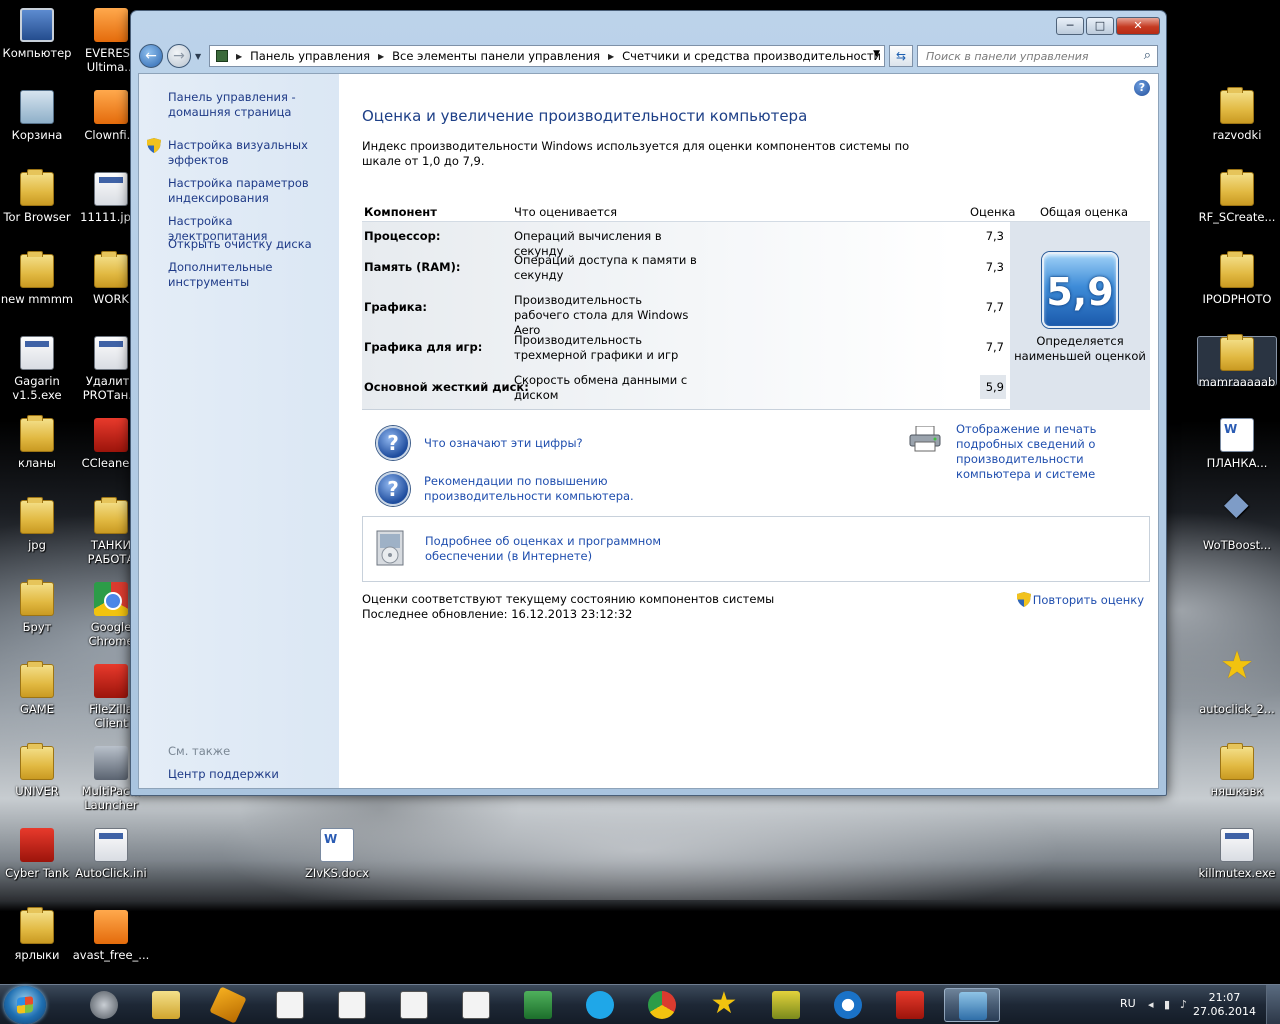 The width and height of the screenshot is (1280, 1024). I want to click on close-button: ✕, so click(1138, 26).